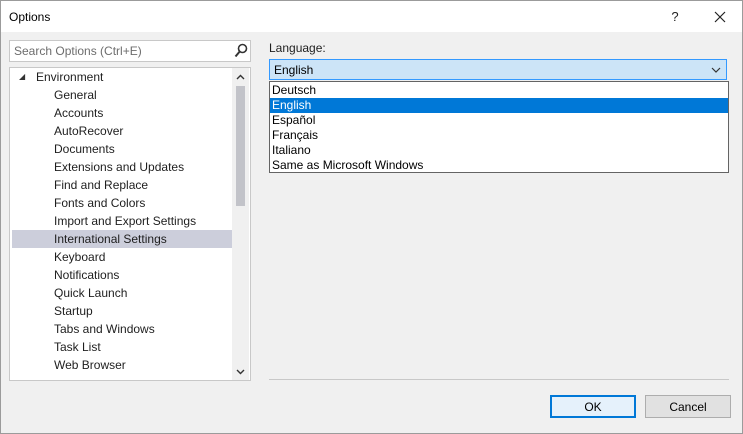  What do you see at coordinates (499, 135) in the screenshot?
I see `language-option-fran-ais: Français` at bounding box center [499, 135].